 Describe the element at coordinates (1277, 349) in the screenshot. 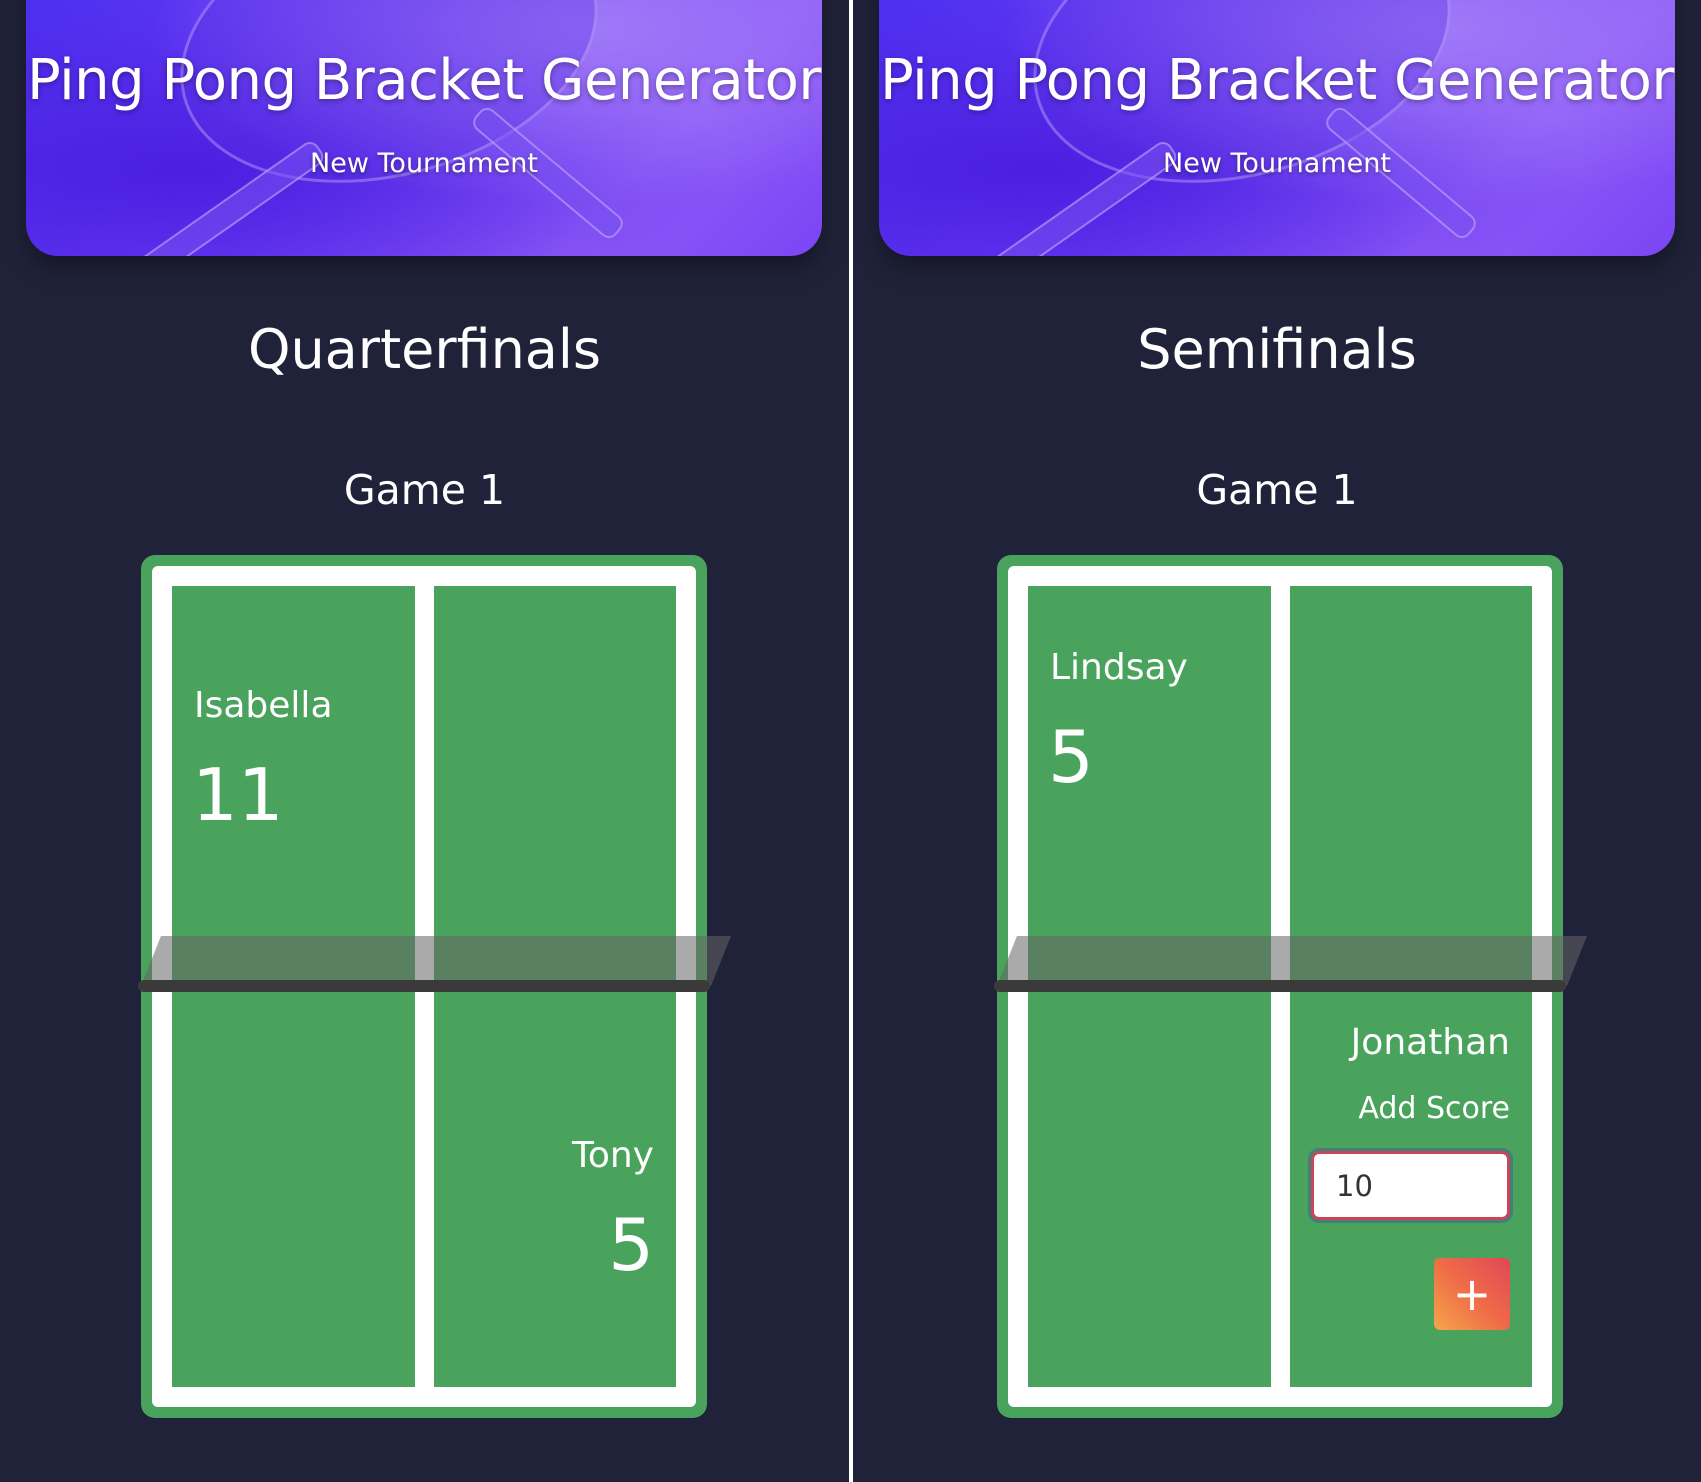

I see `round-title: Semifinals` at that location.